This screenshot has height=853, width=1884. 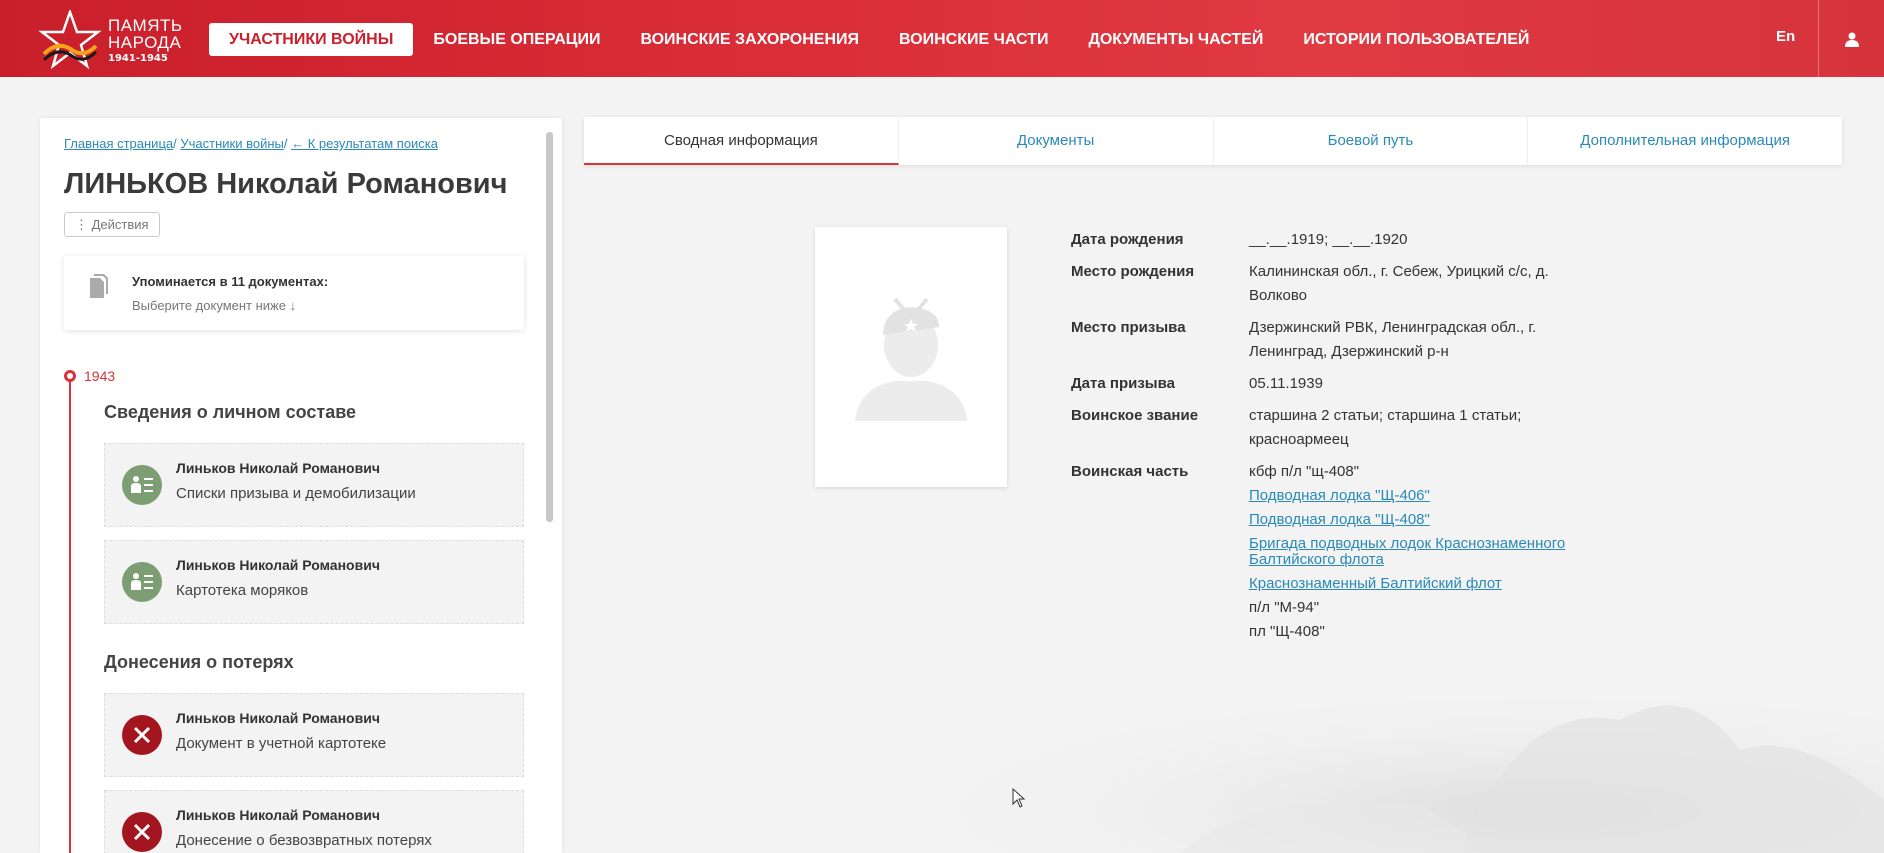 I want to click on nav-burials: ВОИНСКИЕ ЗАХОРОНЕНИЯ, so click(x=749, y=39).